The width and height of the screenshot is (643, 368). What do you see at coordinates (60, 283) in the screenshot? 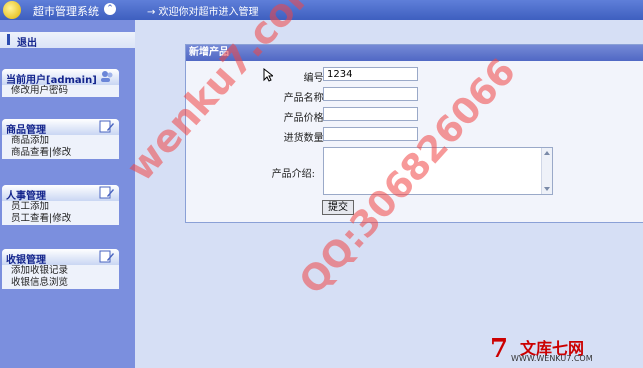
I see `sidebar-item-browse-cashier: 收银信息浏览` at bounding box center [60, 283].